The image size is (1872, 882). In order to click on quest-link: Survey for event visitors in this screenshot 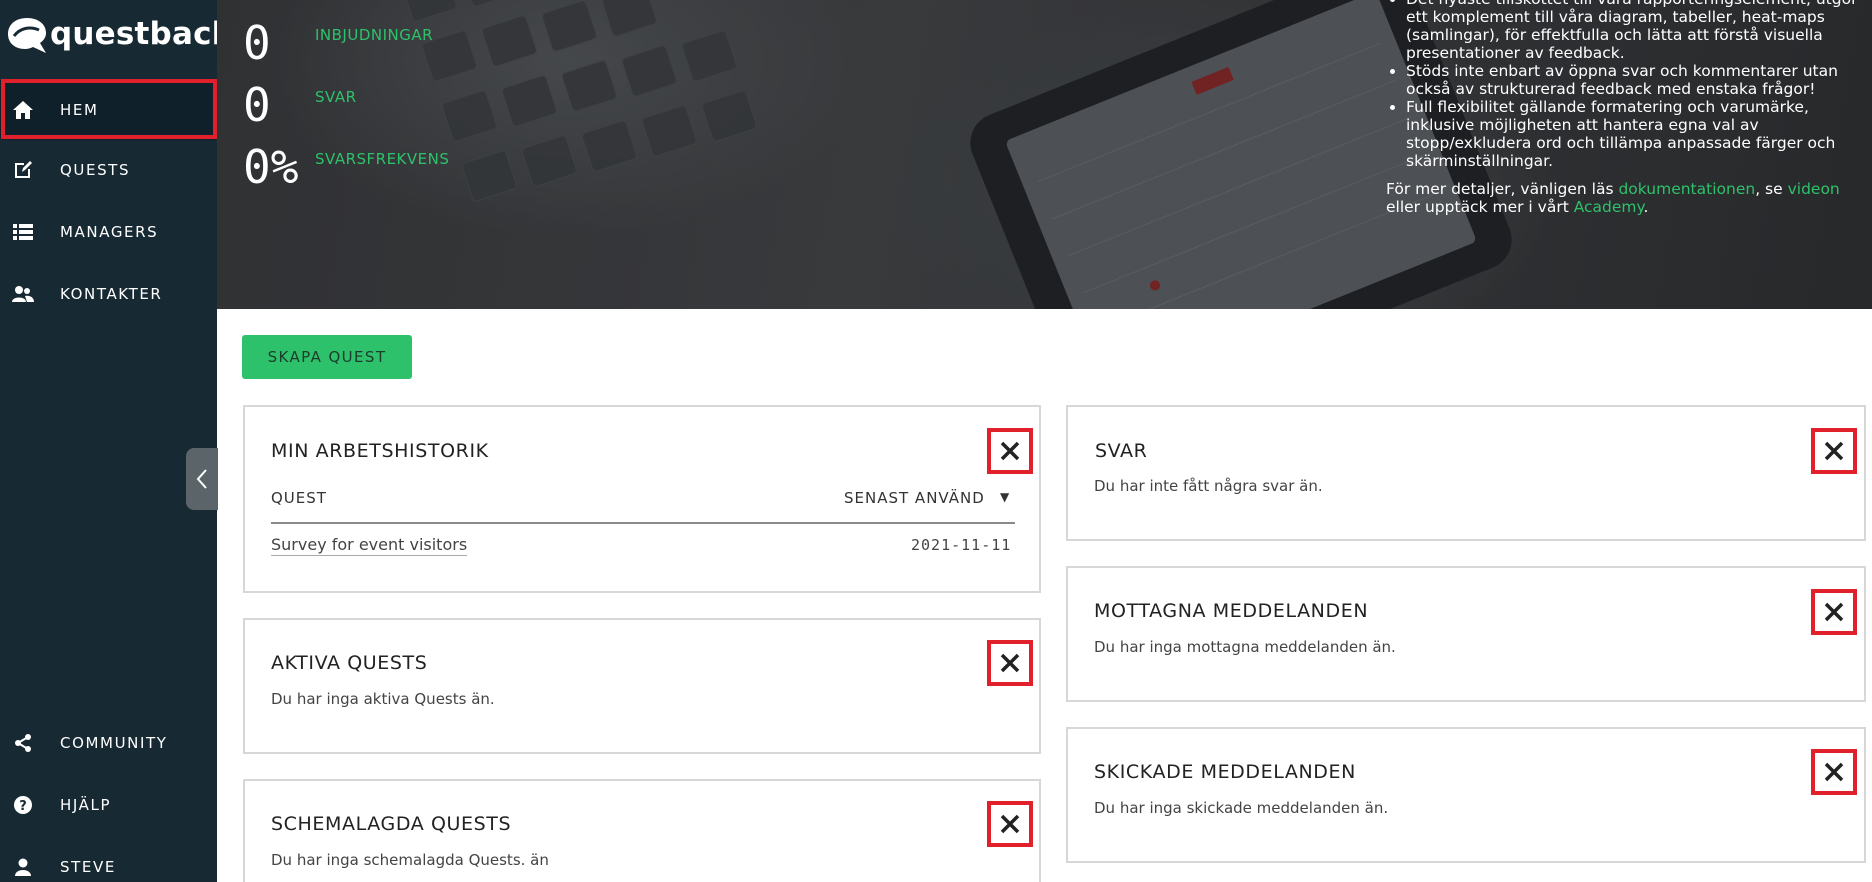, I will do `click(369, 544)`.